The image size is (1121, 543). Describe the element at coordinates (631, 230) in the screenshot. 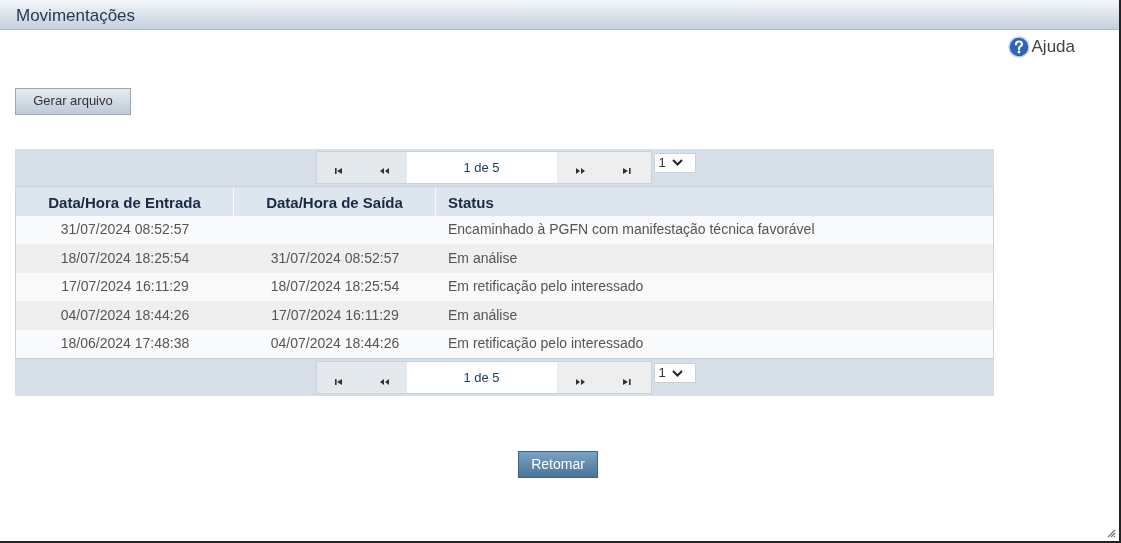

I see `table-cell-text: Encaminhado à PGFN com manifestação técnica favorável` at that location.